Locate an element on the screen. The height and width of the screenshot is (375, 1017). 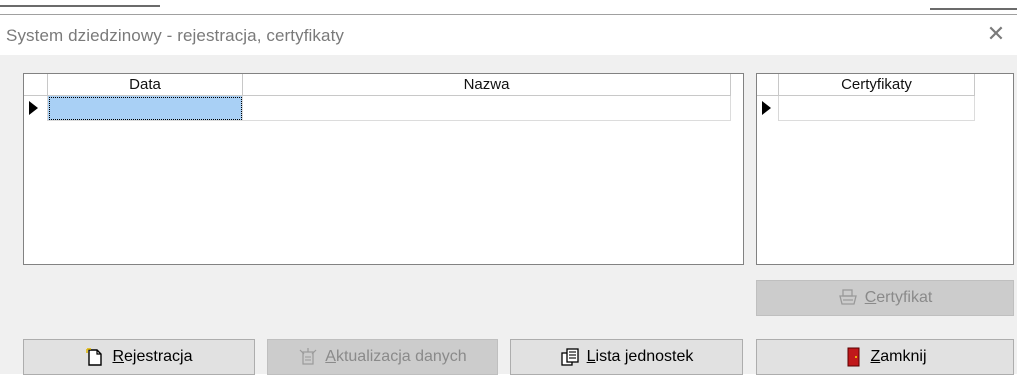
exit-door-icon is located at coordinates (853, 357).